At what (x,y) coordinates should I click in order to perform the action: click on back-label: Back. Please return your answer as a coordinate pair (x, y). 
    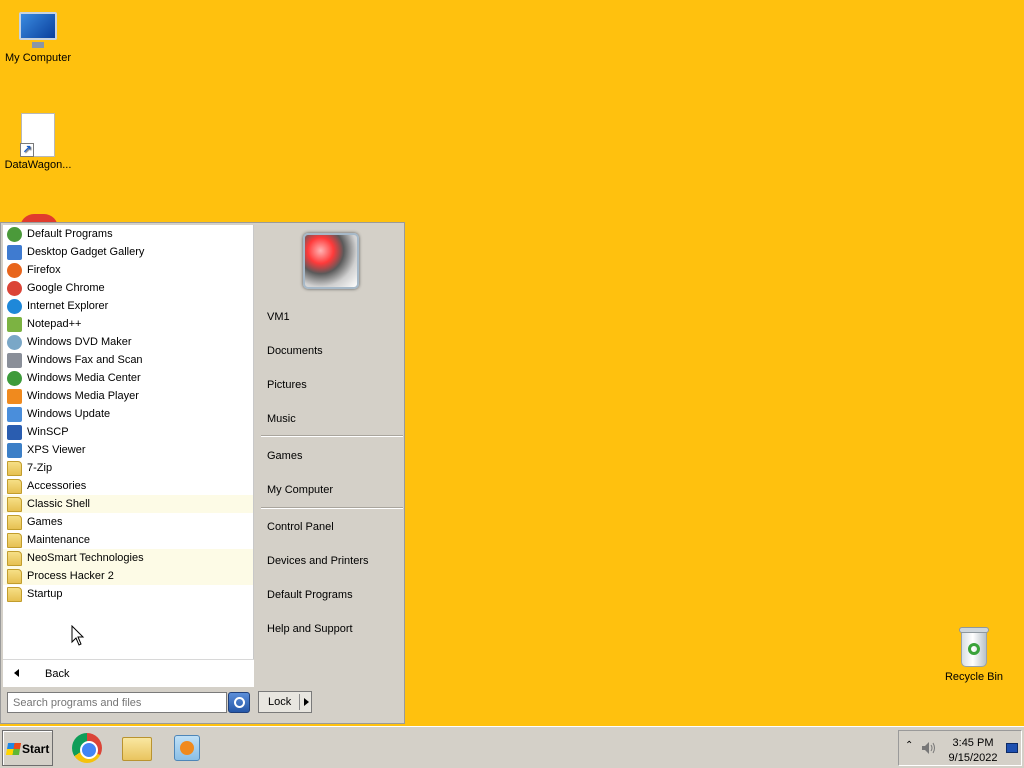
    Looking at the image, I should click on (57, 674).